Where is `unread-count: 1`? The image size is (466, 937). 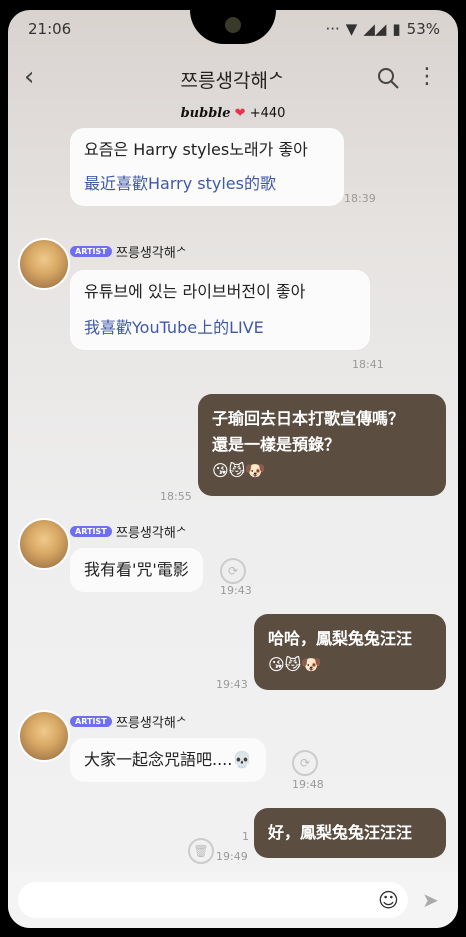 unread-count: 1 is located at coordinates (245, 836).